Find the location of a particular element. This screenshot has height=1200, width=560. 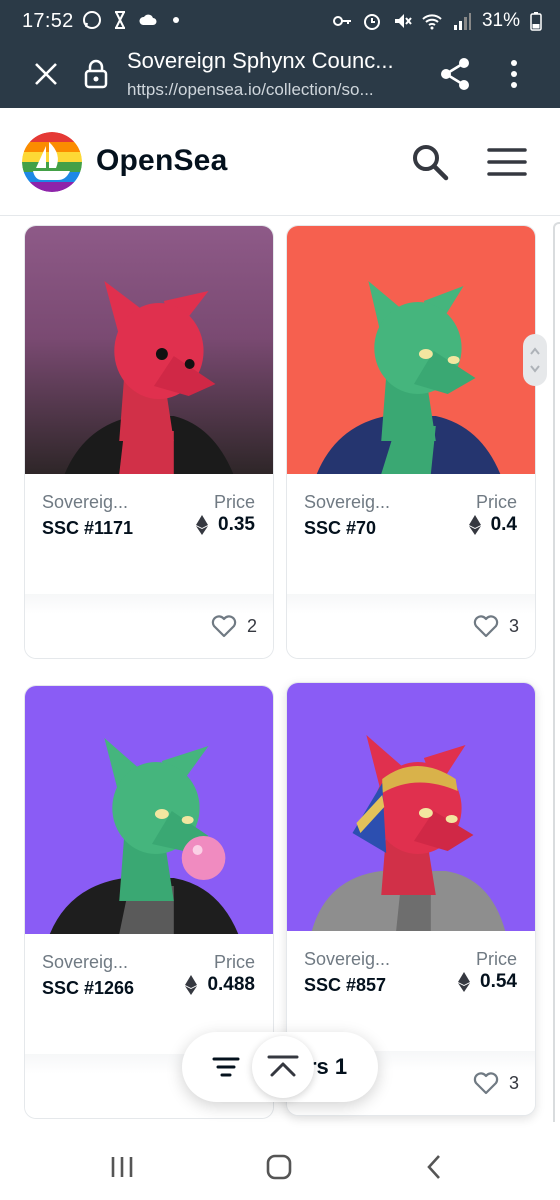

battery-icon is located at coordinates (536, 21).